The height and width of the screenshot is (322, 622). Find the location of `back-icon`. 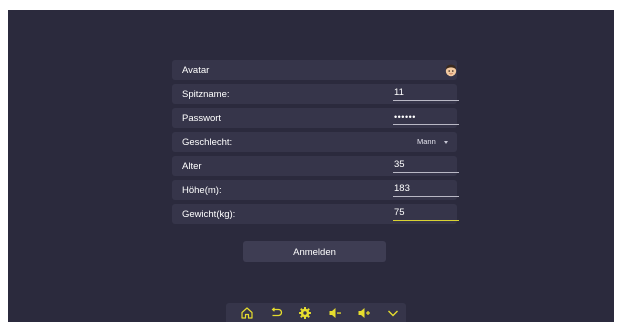

back-icon is located at coordinates (276, 313).